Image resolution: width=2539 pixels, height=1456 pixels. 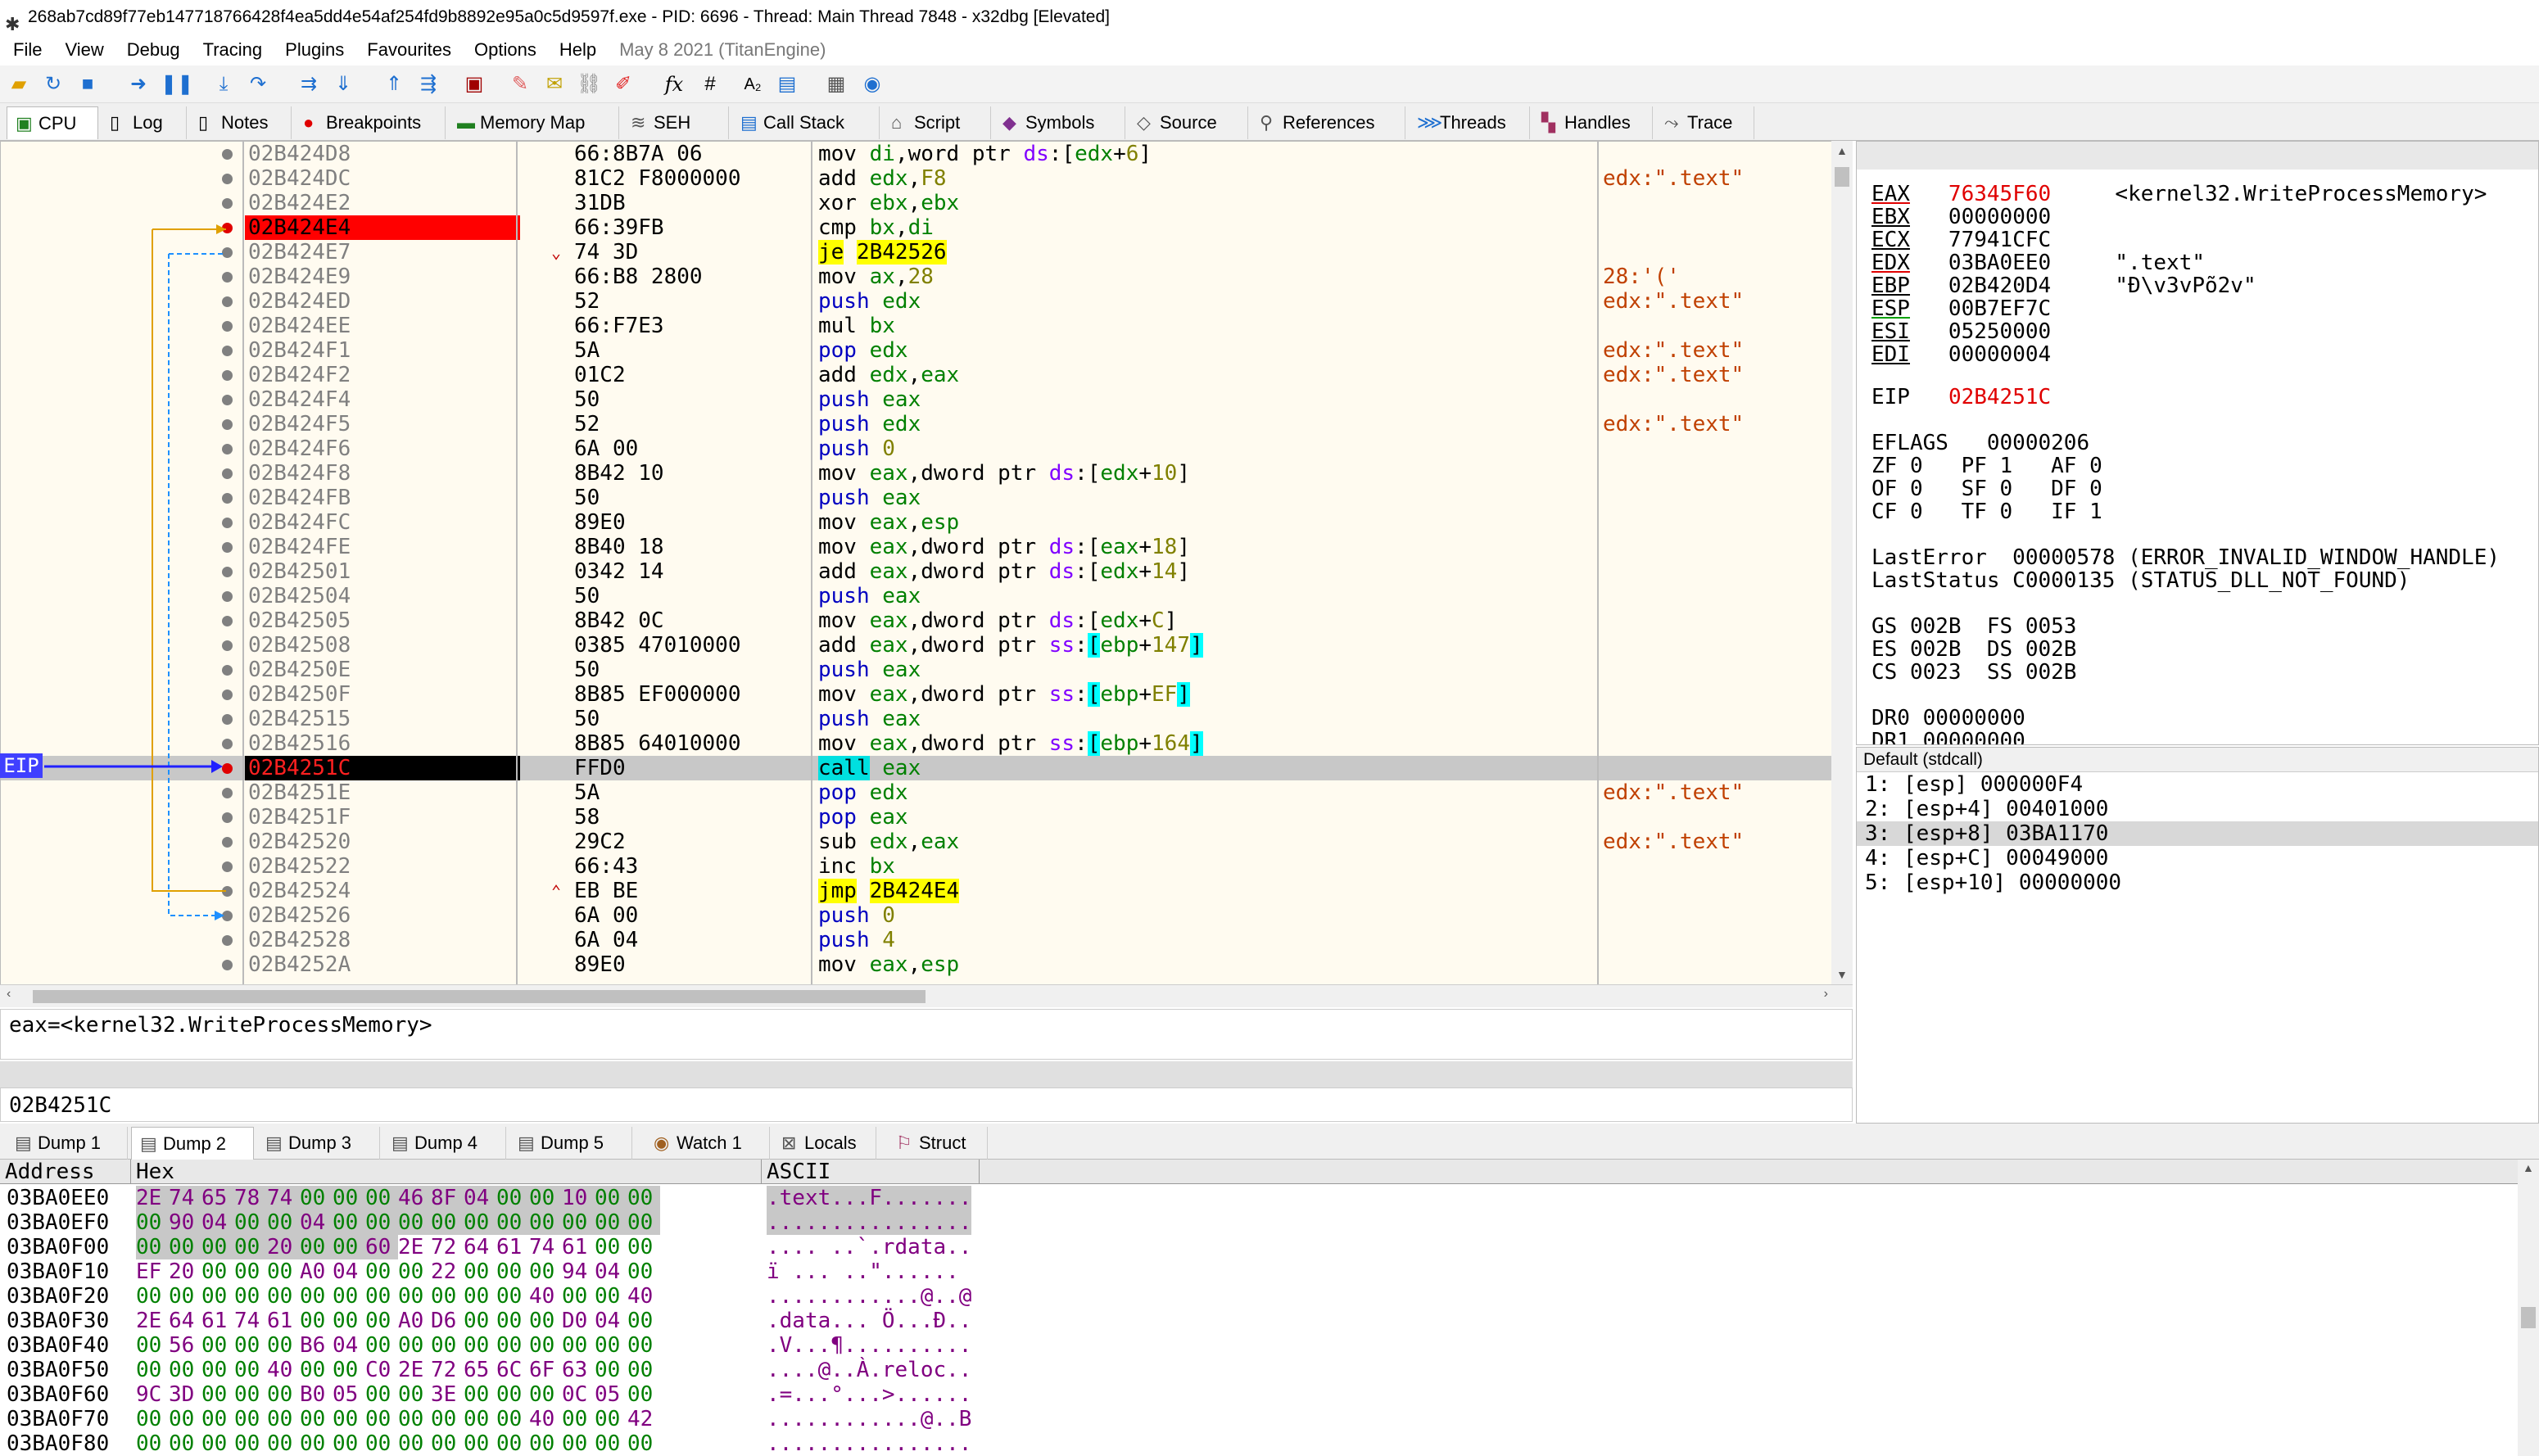 I want to click on menu-file: File, so click(x=27, y=50).